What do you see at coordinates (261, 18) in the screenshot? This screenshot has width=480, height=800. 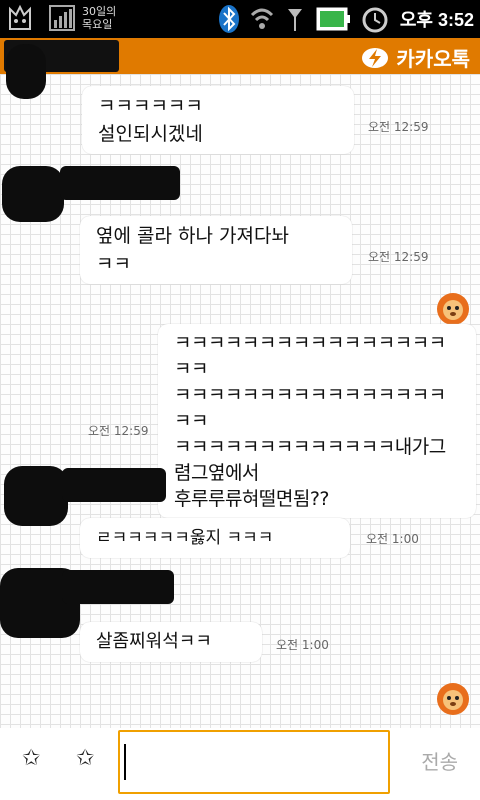 I see `wifi-icon` at bounding box center [261, 18].